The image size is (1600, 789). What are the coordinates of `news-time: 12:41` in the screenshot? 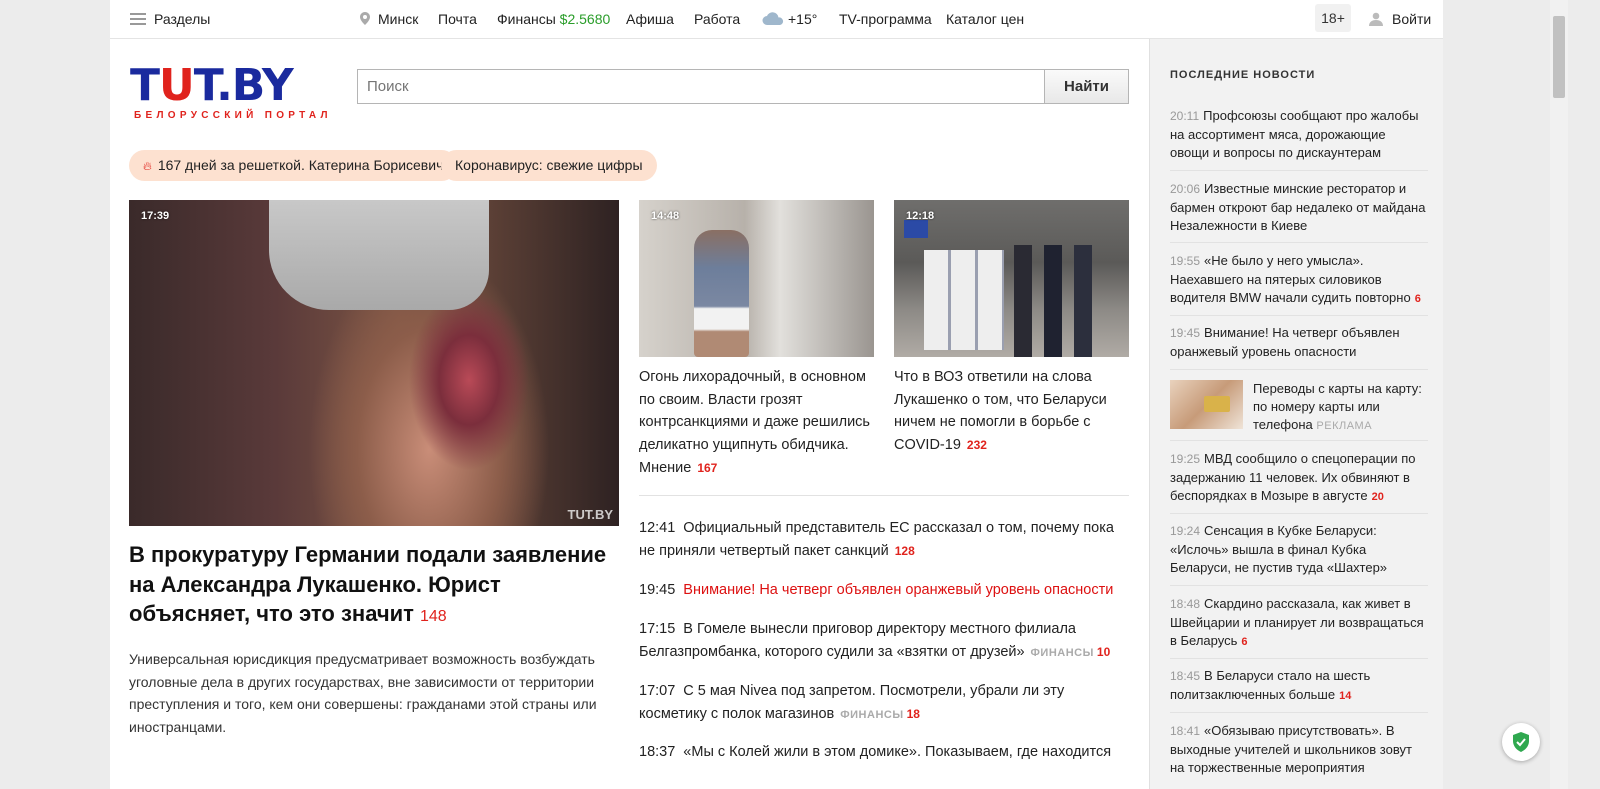 It's located at (657, 528).